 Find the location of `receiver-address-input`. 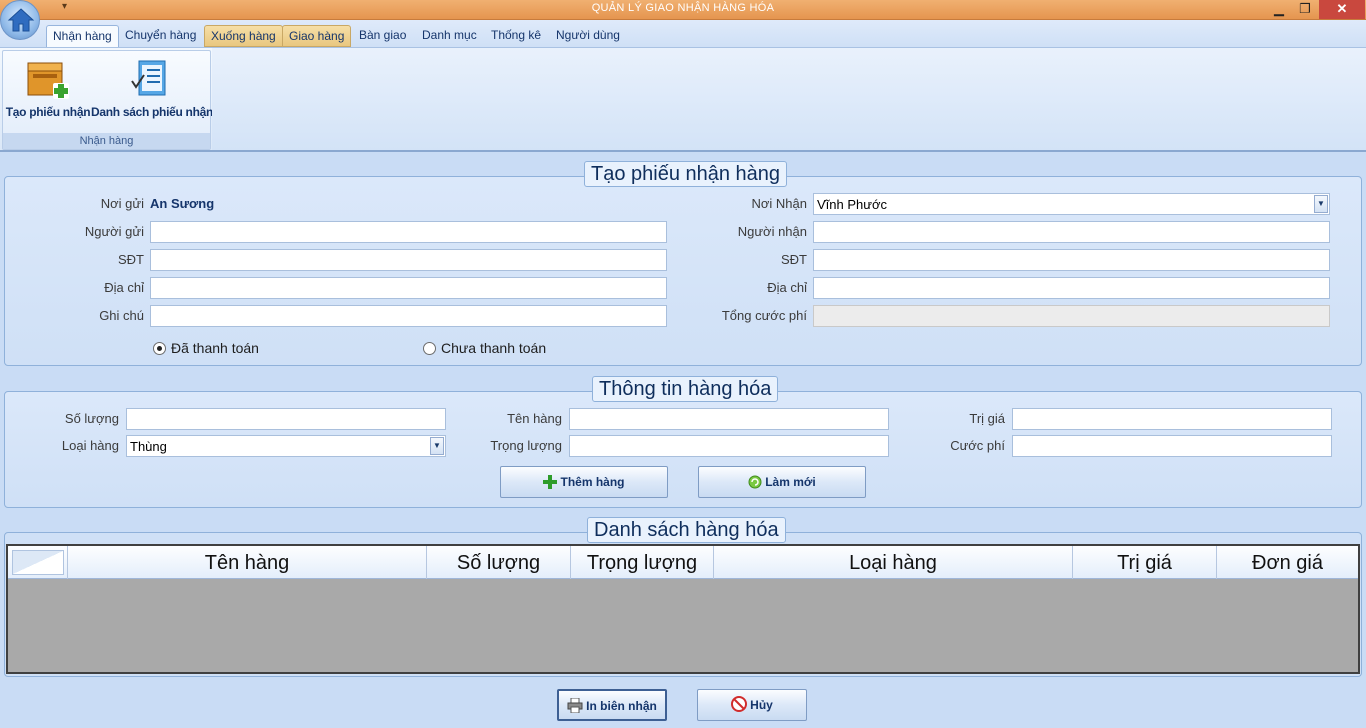

receiver-address-input is located at coordinates (1071, 288).